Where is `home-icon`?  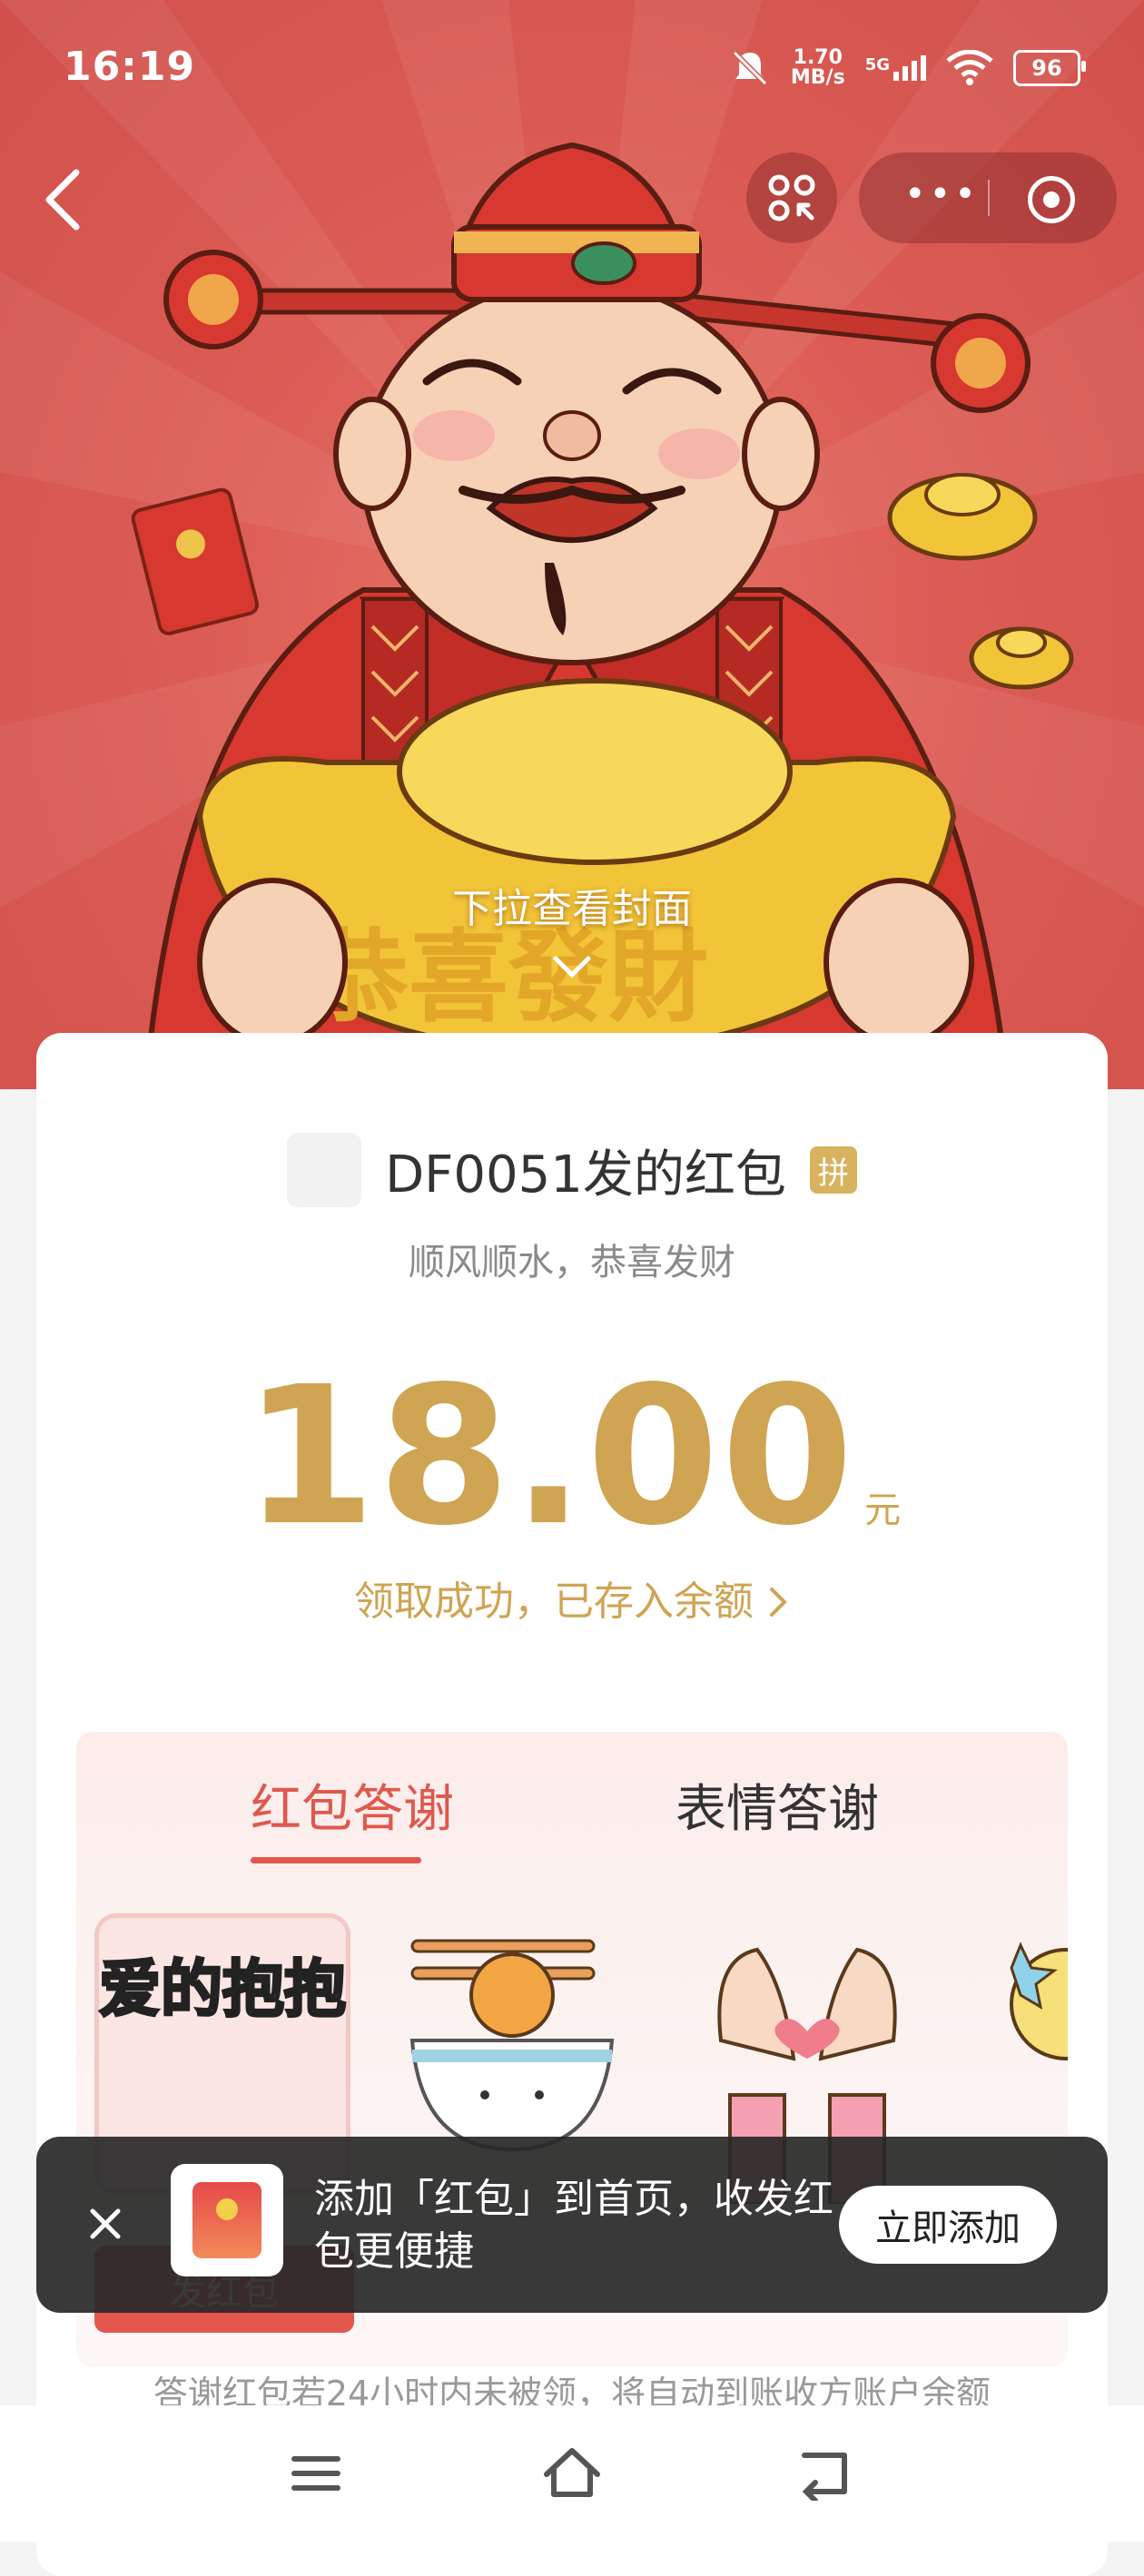 home-icon is located at coordinates (572, 2472).